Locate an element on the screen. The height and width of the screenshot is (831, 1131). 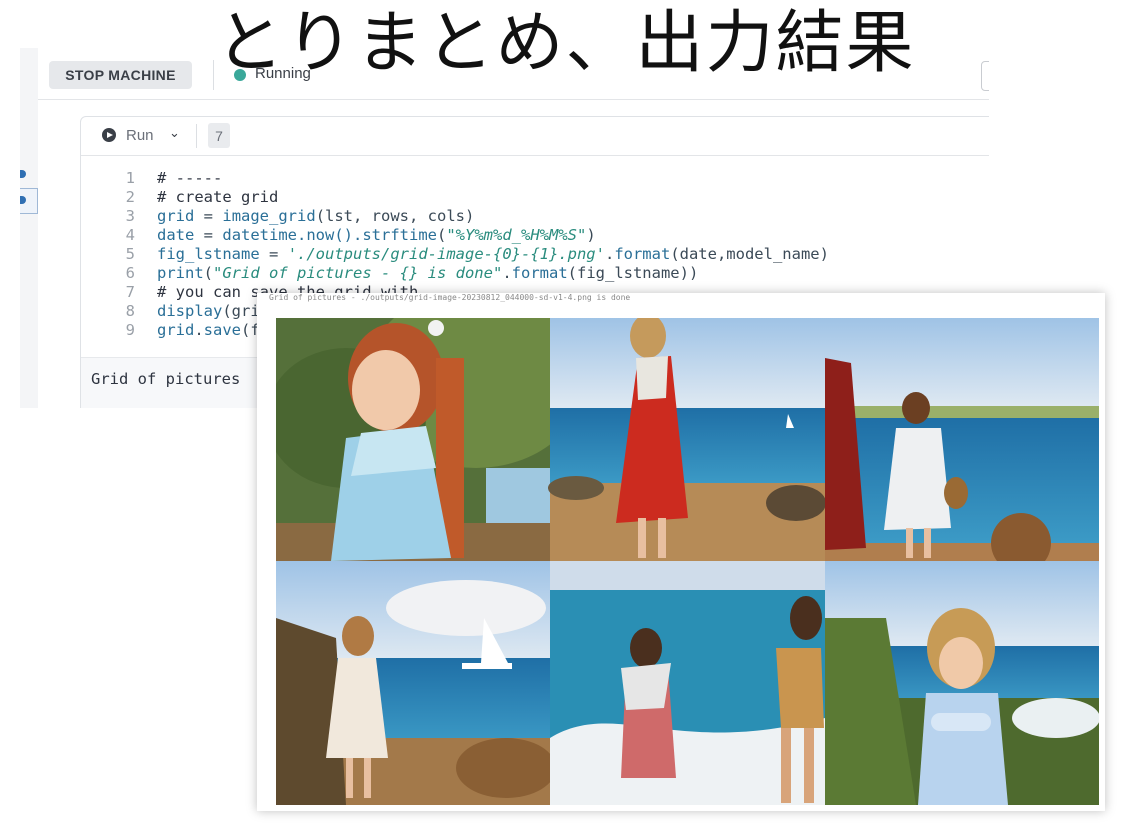
line-number: 4 is located at coordinates (130, 235).